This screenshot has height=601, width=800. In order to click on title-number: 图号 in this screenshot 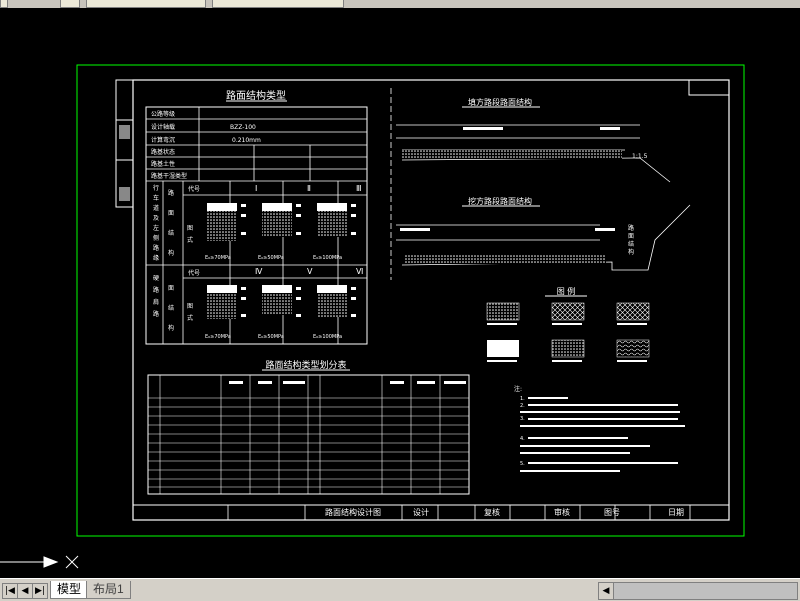, I will do `click(612, 512)`.